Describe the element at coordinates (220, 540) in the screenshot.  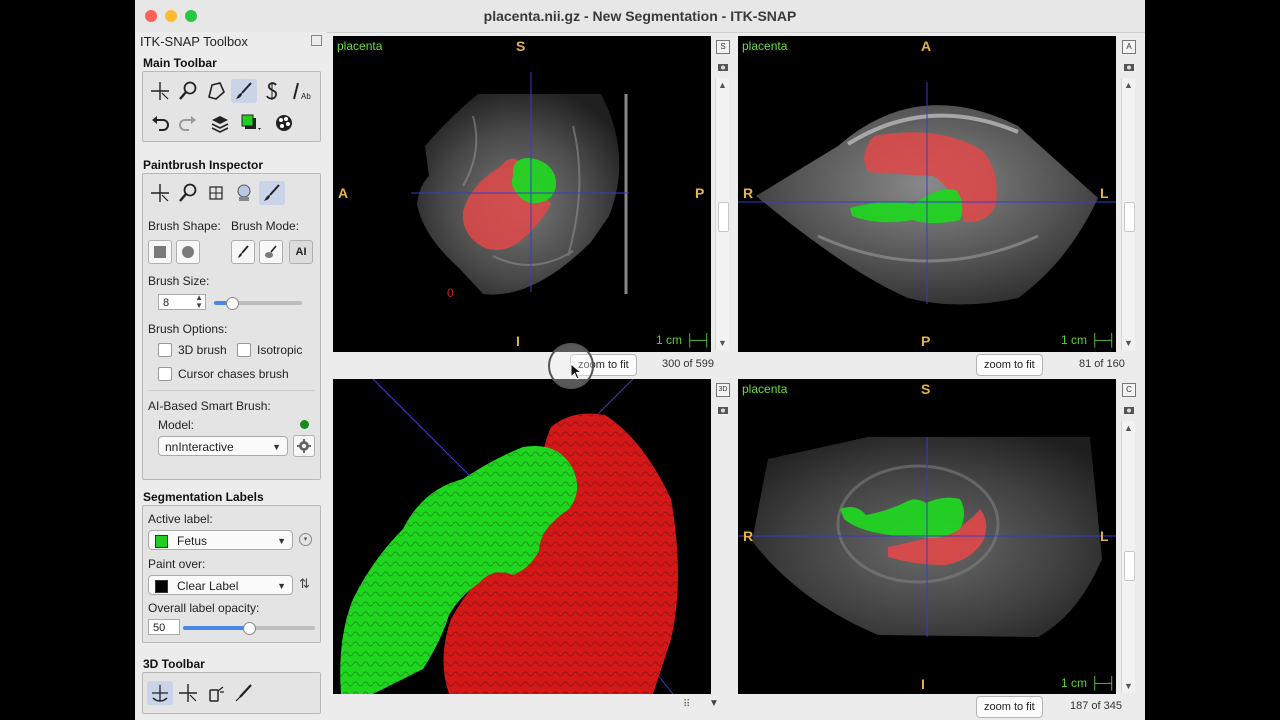
I see `active-label-dropdown: Fetus ▼` at that location.